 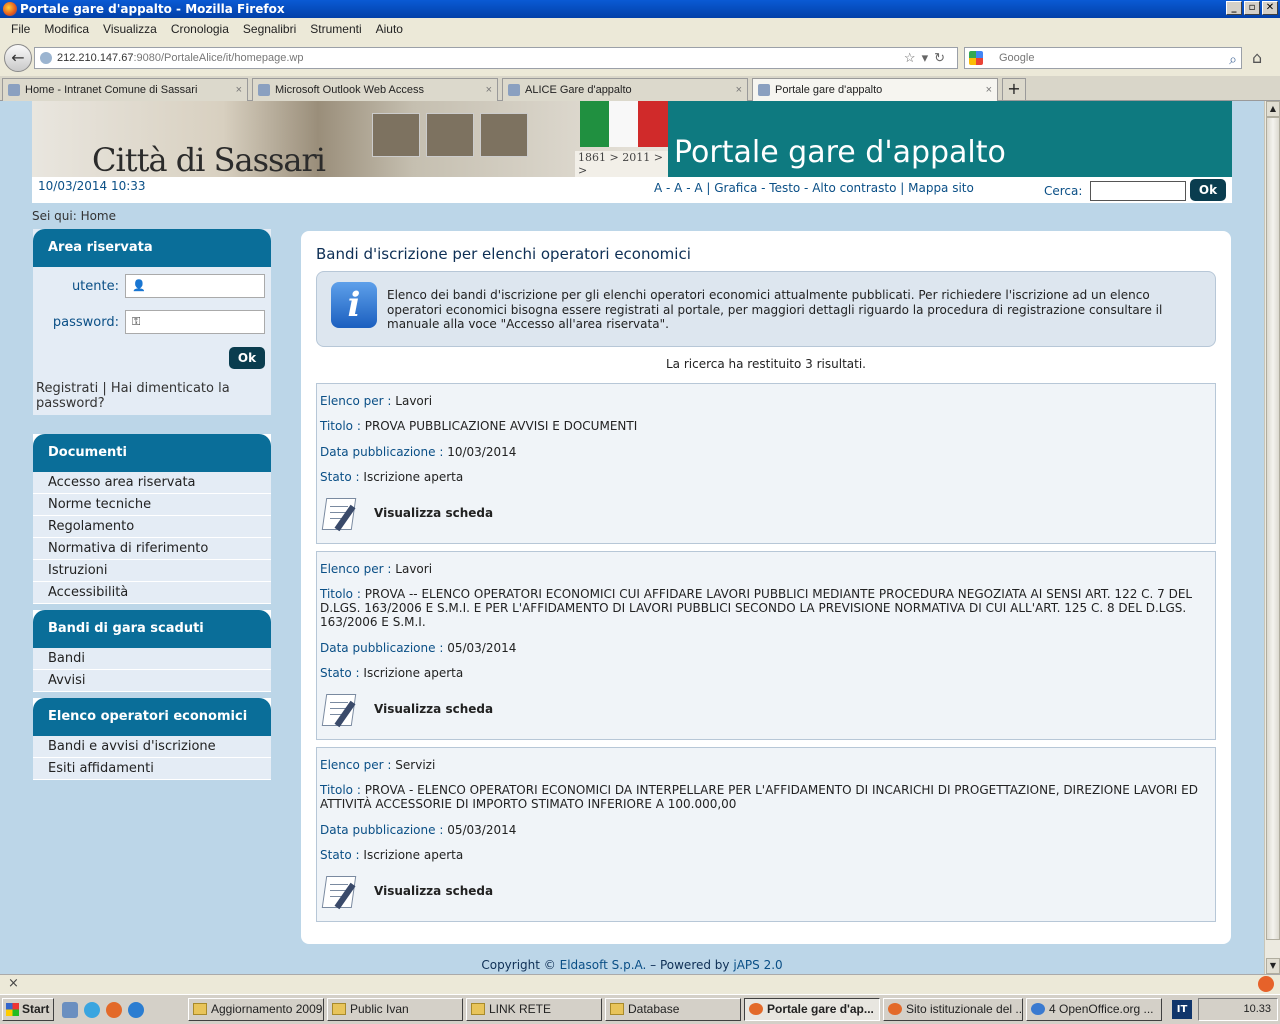 What do you see at coordinates (130, 29) in the screenshot?
I see `menu-visualizza: Visualizza` at bounding box center [130, 29].